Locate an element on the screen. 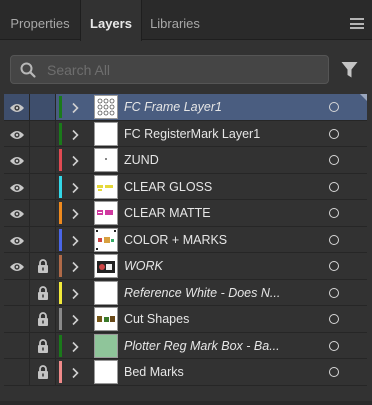  layer-row: ZUND is located at coordinates (185, 160).